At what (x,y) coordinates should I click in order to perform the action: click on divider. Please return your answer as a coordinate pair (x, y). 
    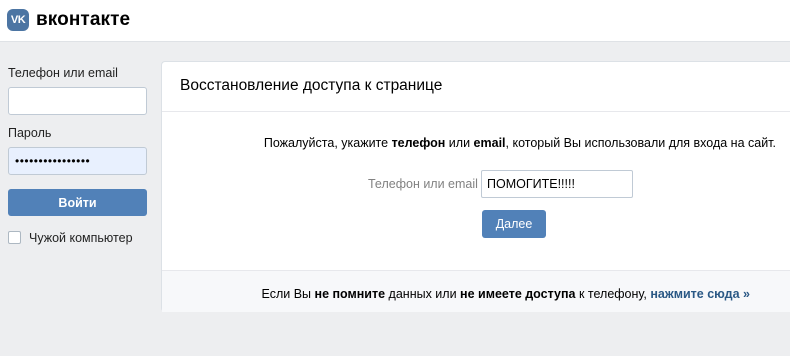
    Looking at the image, I should click on (476, 111).